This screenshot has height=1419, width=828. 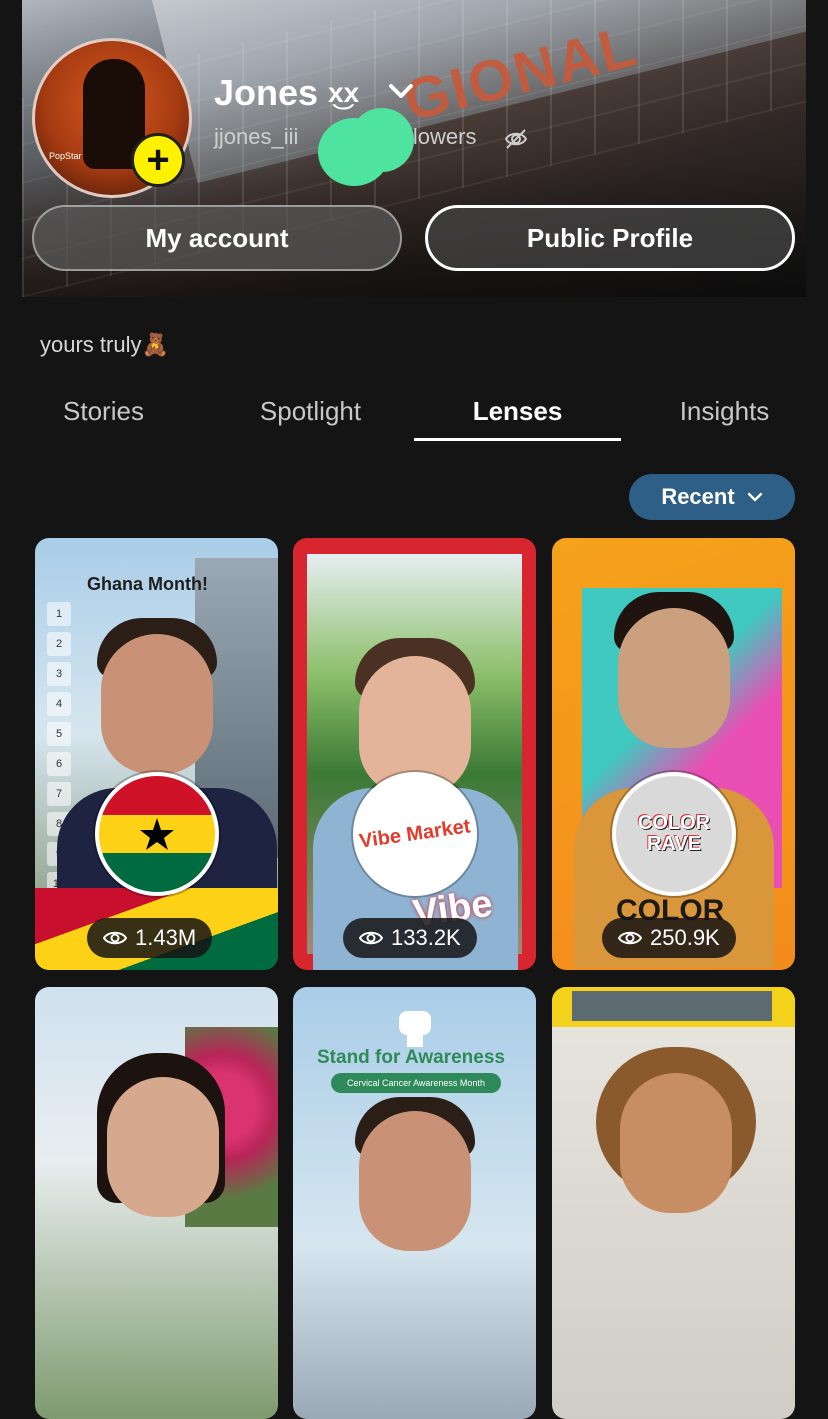 I want to click on lens-badge: Vibe Market, so click(x=415, y=834).